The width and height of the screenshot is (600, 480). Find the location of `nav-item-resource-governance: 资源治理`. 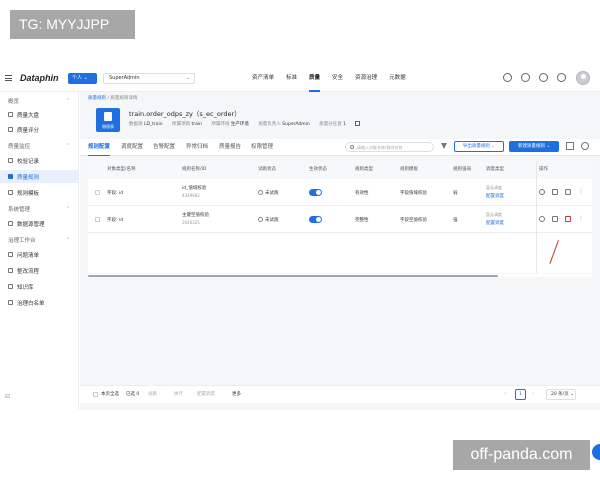

nav-item-resource-governance: 资源治理 is located at coordinates (366, 78).